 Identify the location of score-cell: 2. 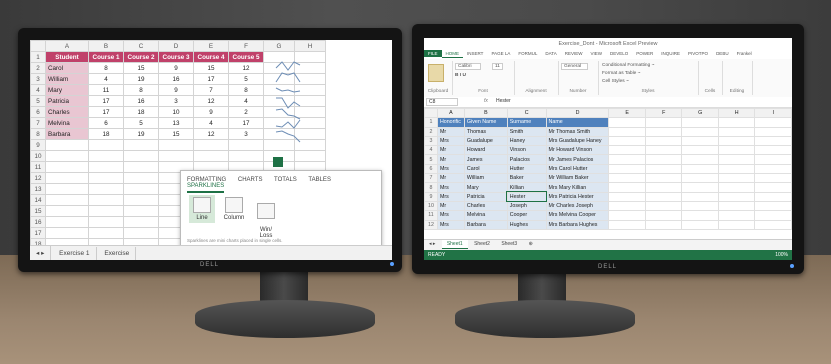
(246, 112).